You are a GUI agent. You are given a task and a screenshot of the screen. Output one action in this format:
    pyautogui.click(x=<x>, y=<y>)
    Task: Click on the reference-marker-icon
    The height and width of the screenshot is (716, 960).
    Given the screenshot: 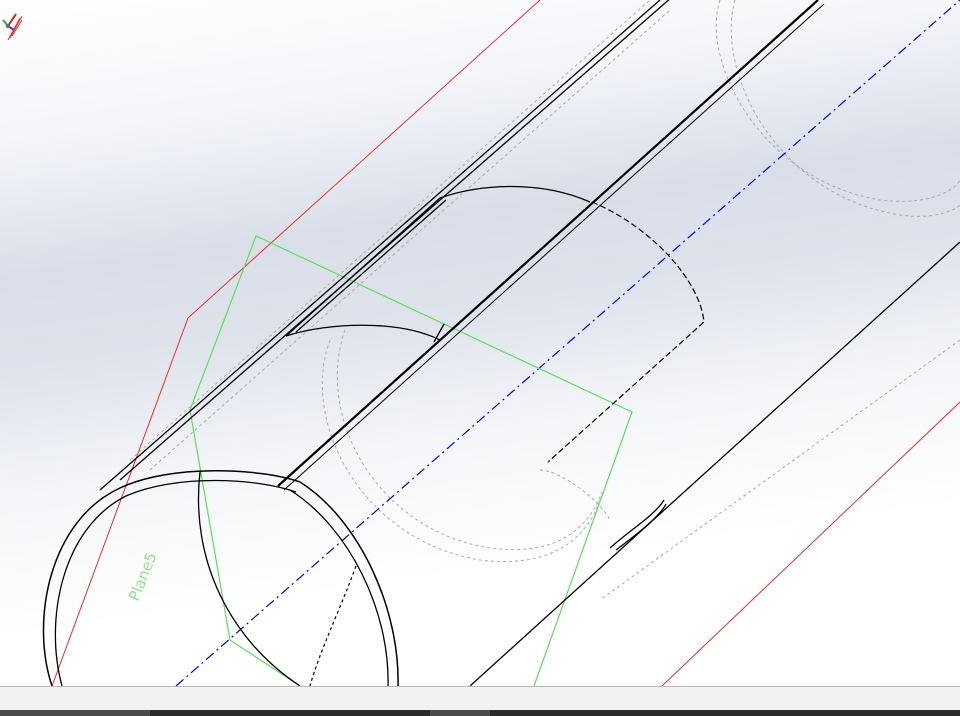 What is the action you would take?
    pyautogui.click(x=14, y=28)
    